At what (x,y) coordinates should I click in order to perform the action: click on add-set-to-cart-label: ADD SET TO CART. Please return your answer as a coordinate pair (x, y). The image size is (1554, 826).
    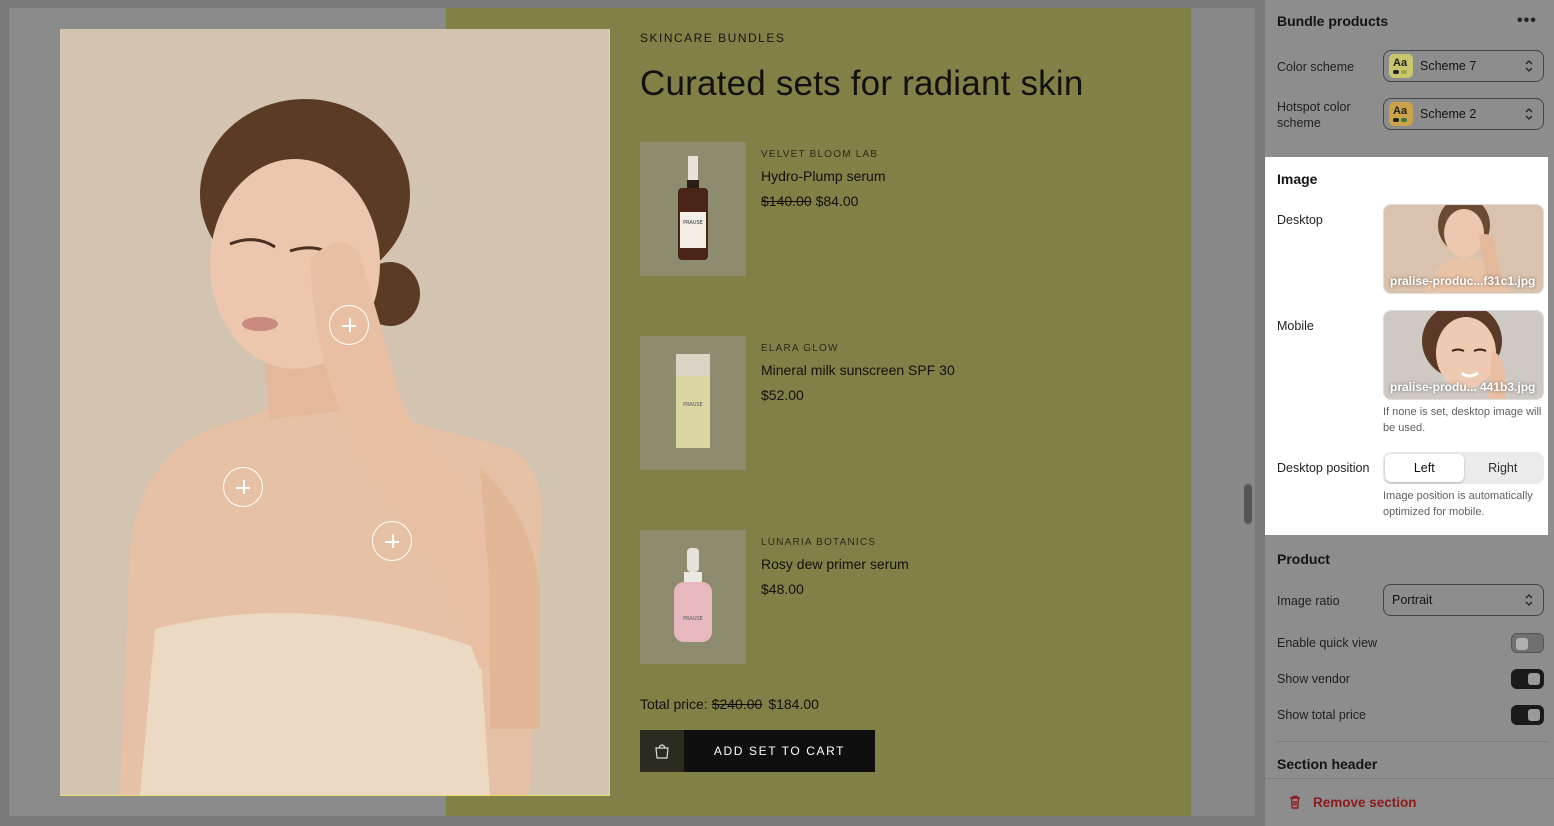
    Looking at the image, I should click on (779, 751).